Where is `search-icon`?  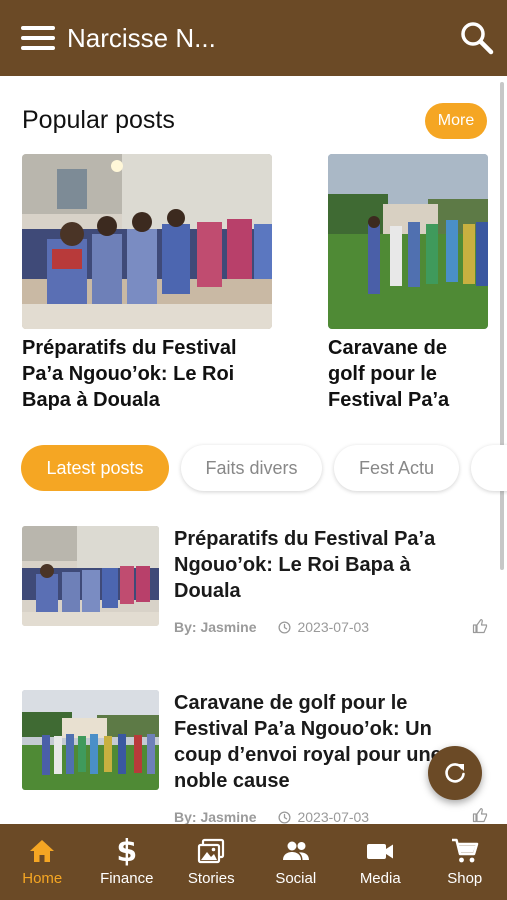
search-icon is located at coordinates (477, 38).